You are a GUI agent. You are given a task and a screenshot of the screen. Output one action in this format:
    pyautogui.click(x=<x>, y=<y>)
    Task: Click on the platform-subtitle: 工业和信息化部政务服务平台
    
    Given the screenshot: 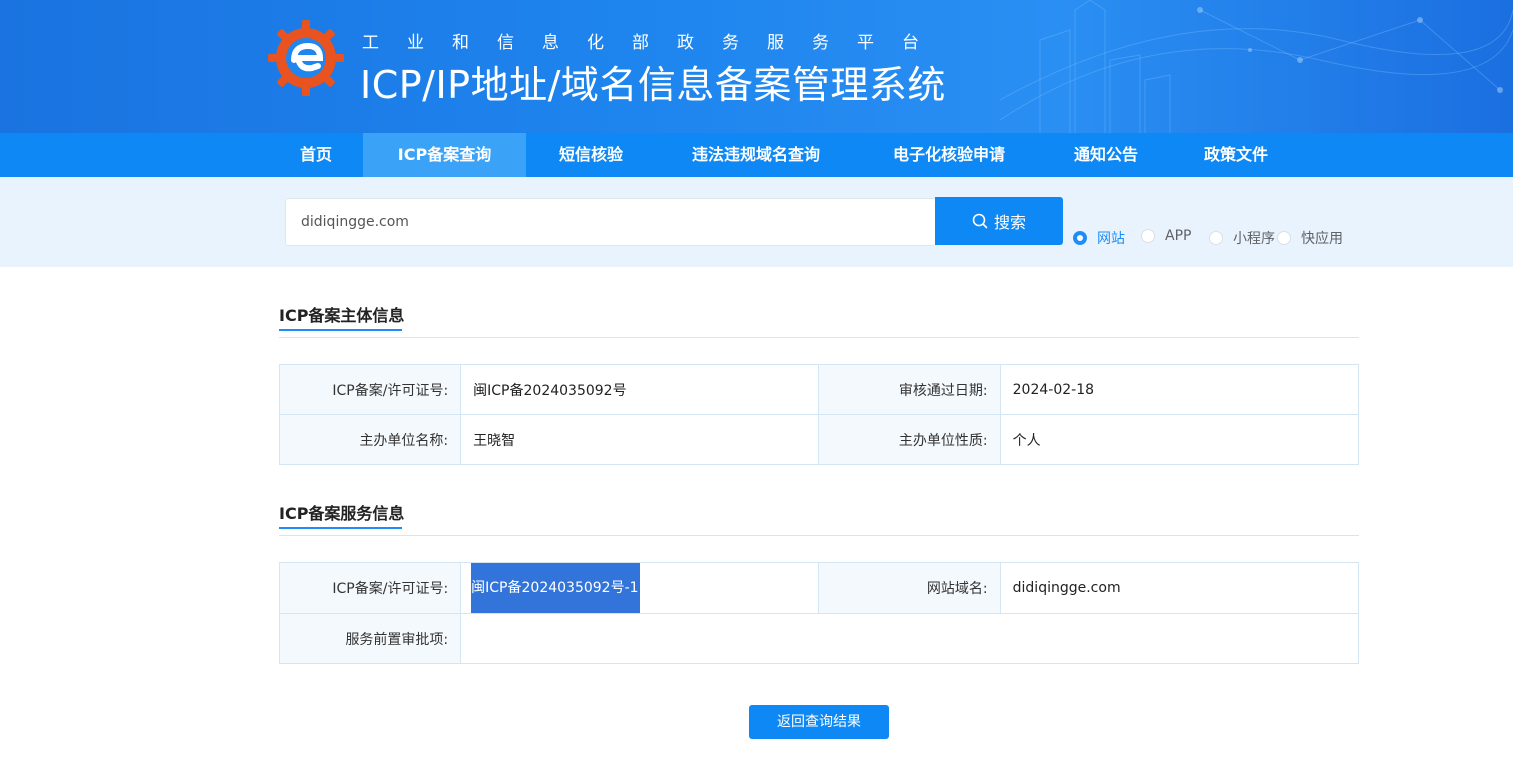 What is the action you would take?
    pyautogui.click(x=654, y=43)
    